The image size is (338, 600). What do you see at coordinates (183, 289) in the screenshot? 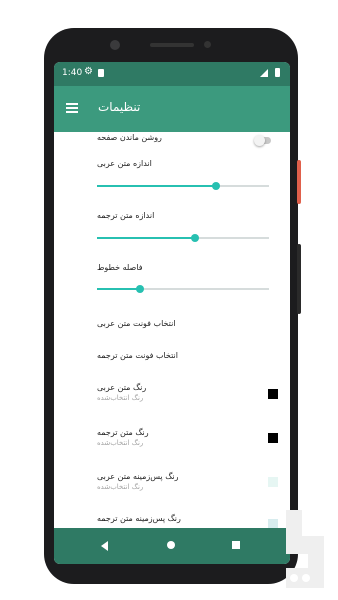
I see `line-spacing-slider` at bounding box center [183, 289].